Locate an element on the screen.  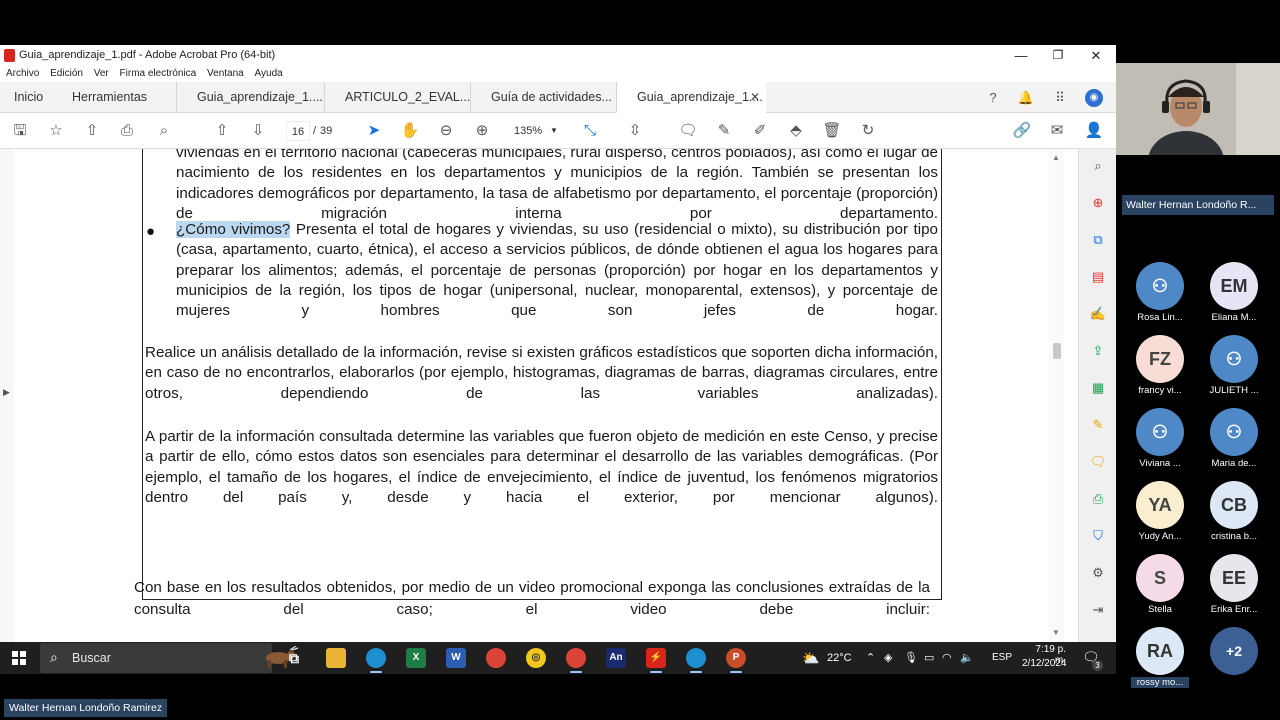
search-icon: ⌕ is located at coordinates (164, 131).